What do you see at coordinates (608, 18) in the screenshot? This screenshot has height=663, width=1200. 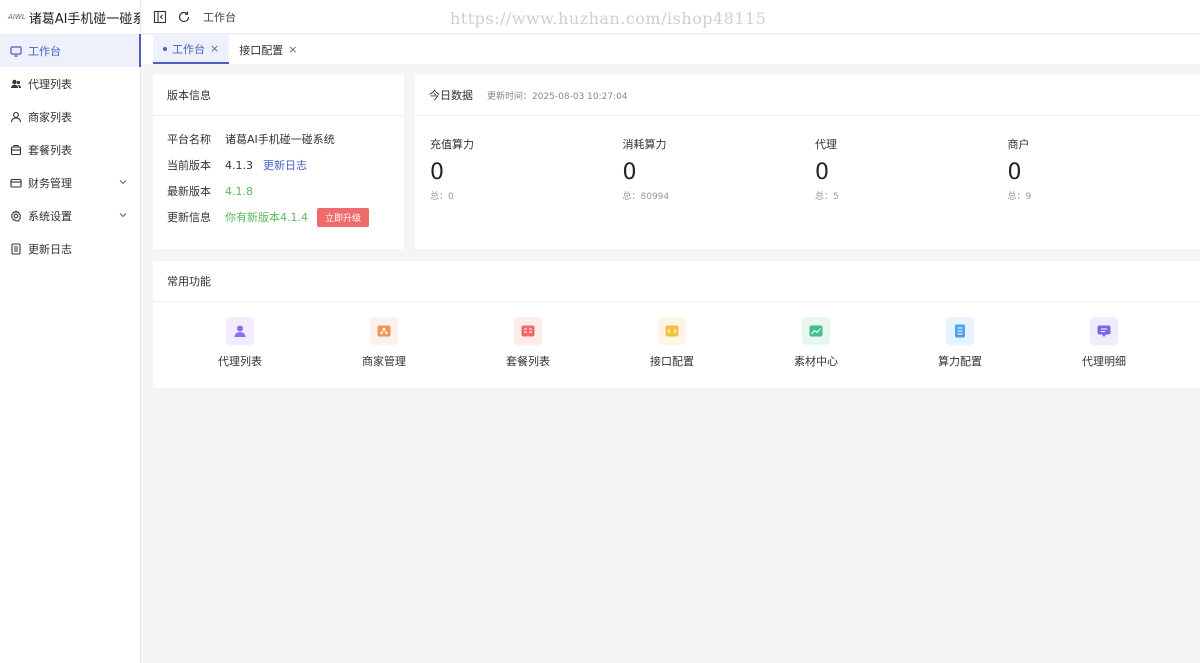 I see `watermark: https://www.huzhan.com/ishop48115` at bounding box center [608, 18].